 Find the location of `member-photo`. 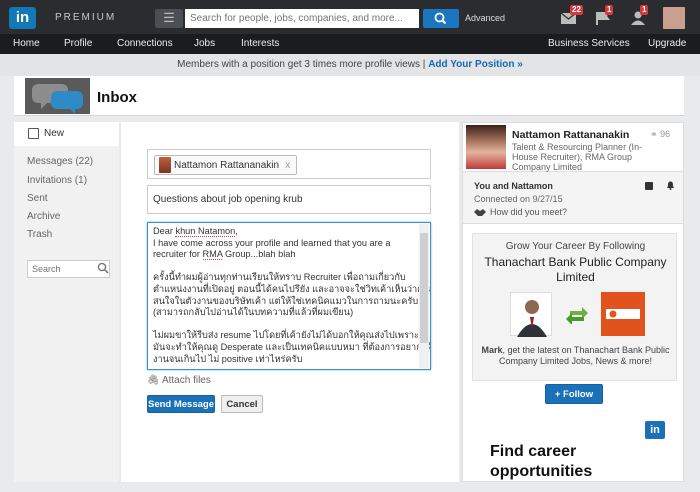

member-photo is located at coordinates (531, 314).